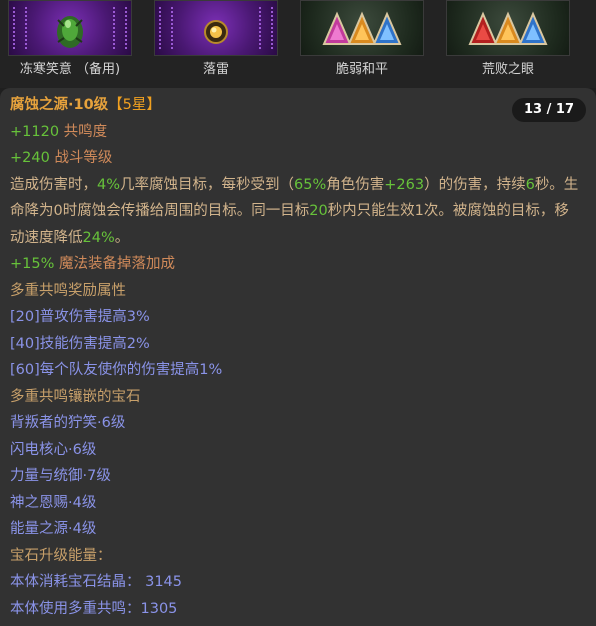  I want to click on gem-slot-bar: 冻寒笑意 （备用) 落雷 脆弱和平 荒败之眼, so click(298, 44).